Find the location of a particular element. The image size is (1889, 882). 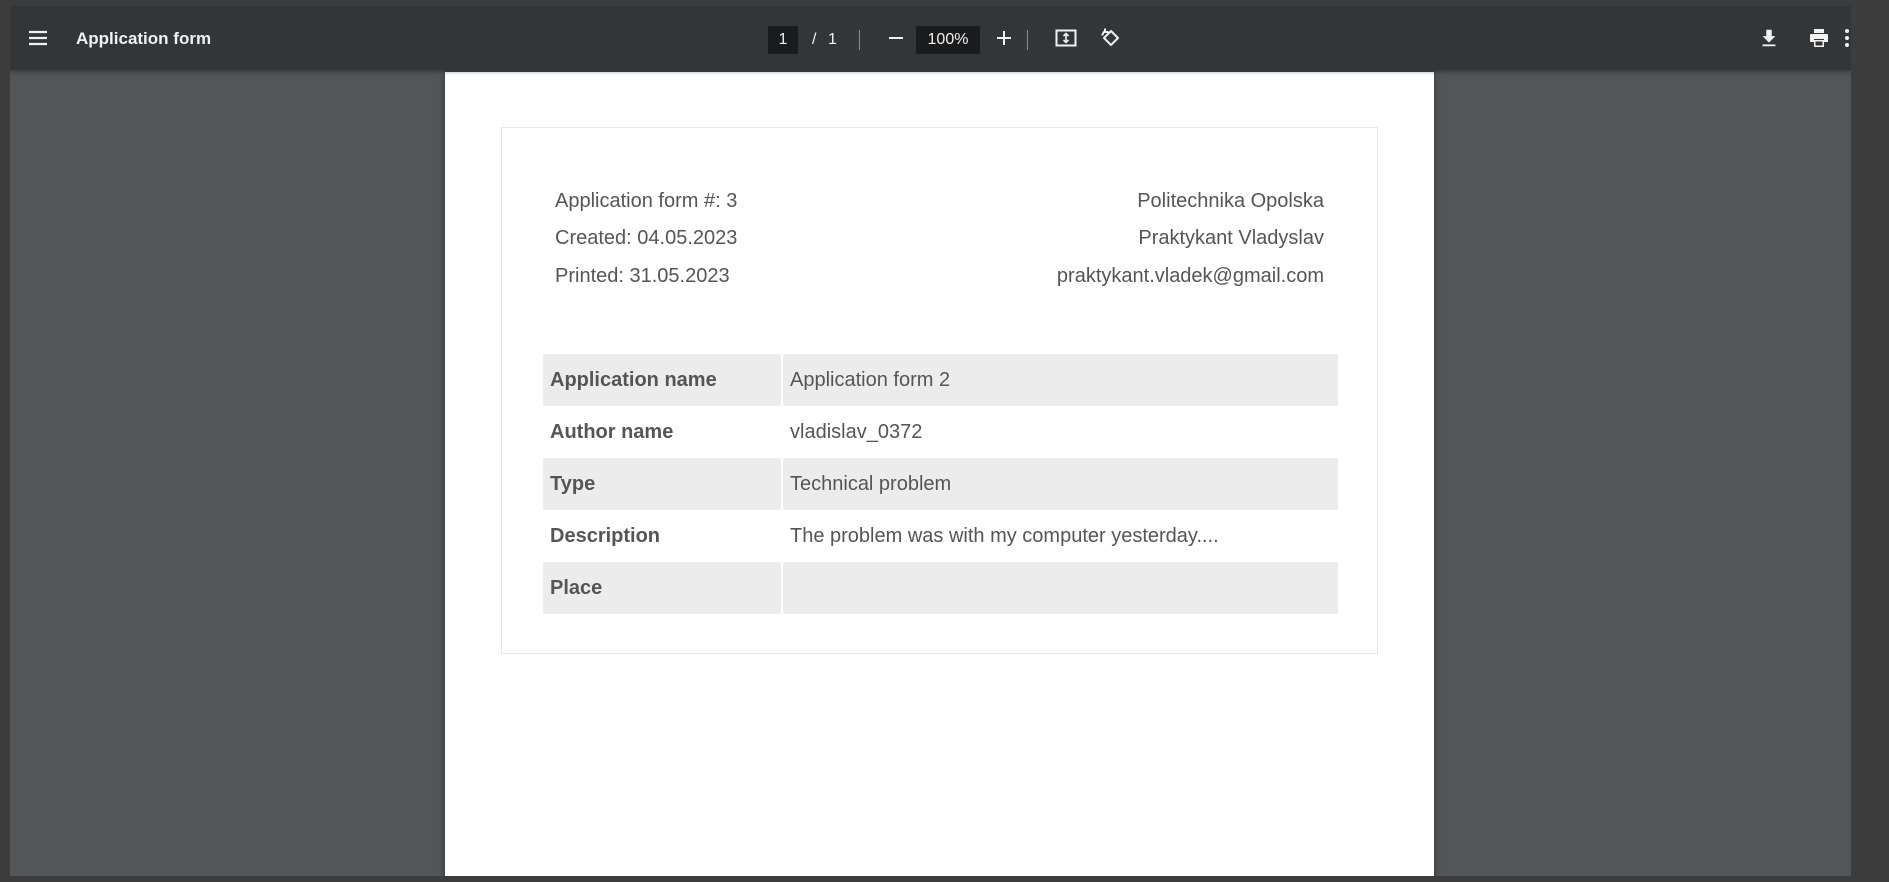

row-label: Place is located at coordinates (662, 588).